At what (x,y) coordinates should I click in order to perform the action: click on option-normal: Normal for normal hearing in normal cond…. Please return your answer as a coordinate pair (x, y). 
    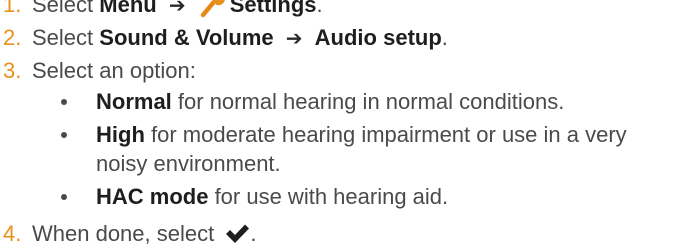
    Looking at the image, I should click on (337, 103).